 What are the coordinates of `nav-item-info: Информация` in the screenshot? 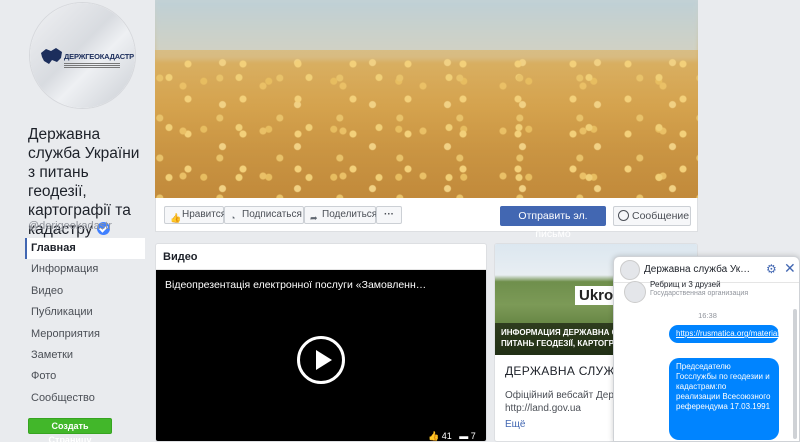 It's located at (85, 269).